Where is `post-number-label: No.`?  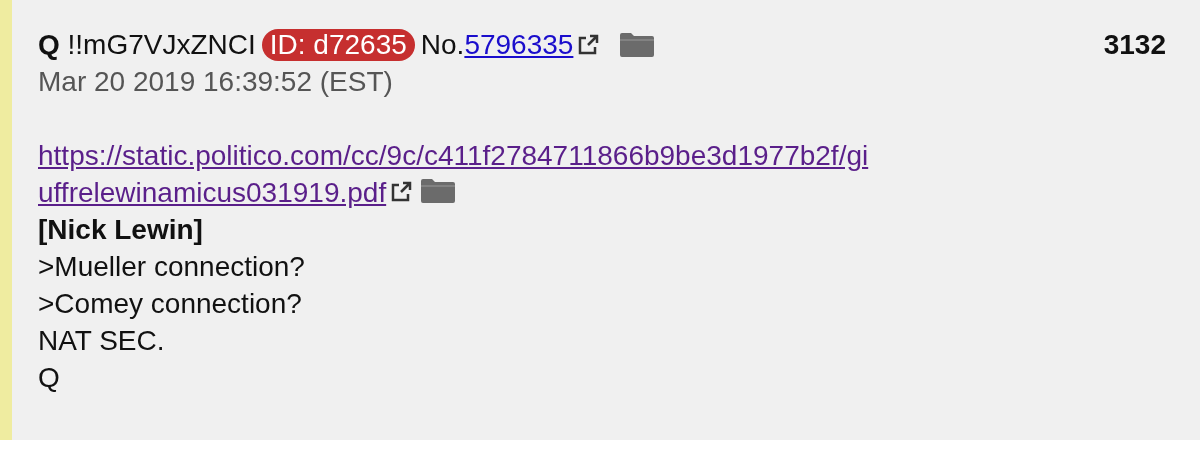
post-number-label: No. is located at coordinates (442, 45).